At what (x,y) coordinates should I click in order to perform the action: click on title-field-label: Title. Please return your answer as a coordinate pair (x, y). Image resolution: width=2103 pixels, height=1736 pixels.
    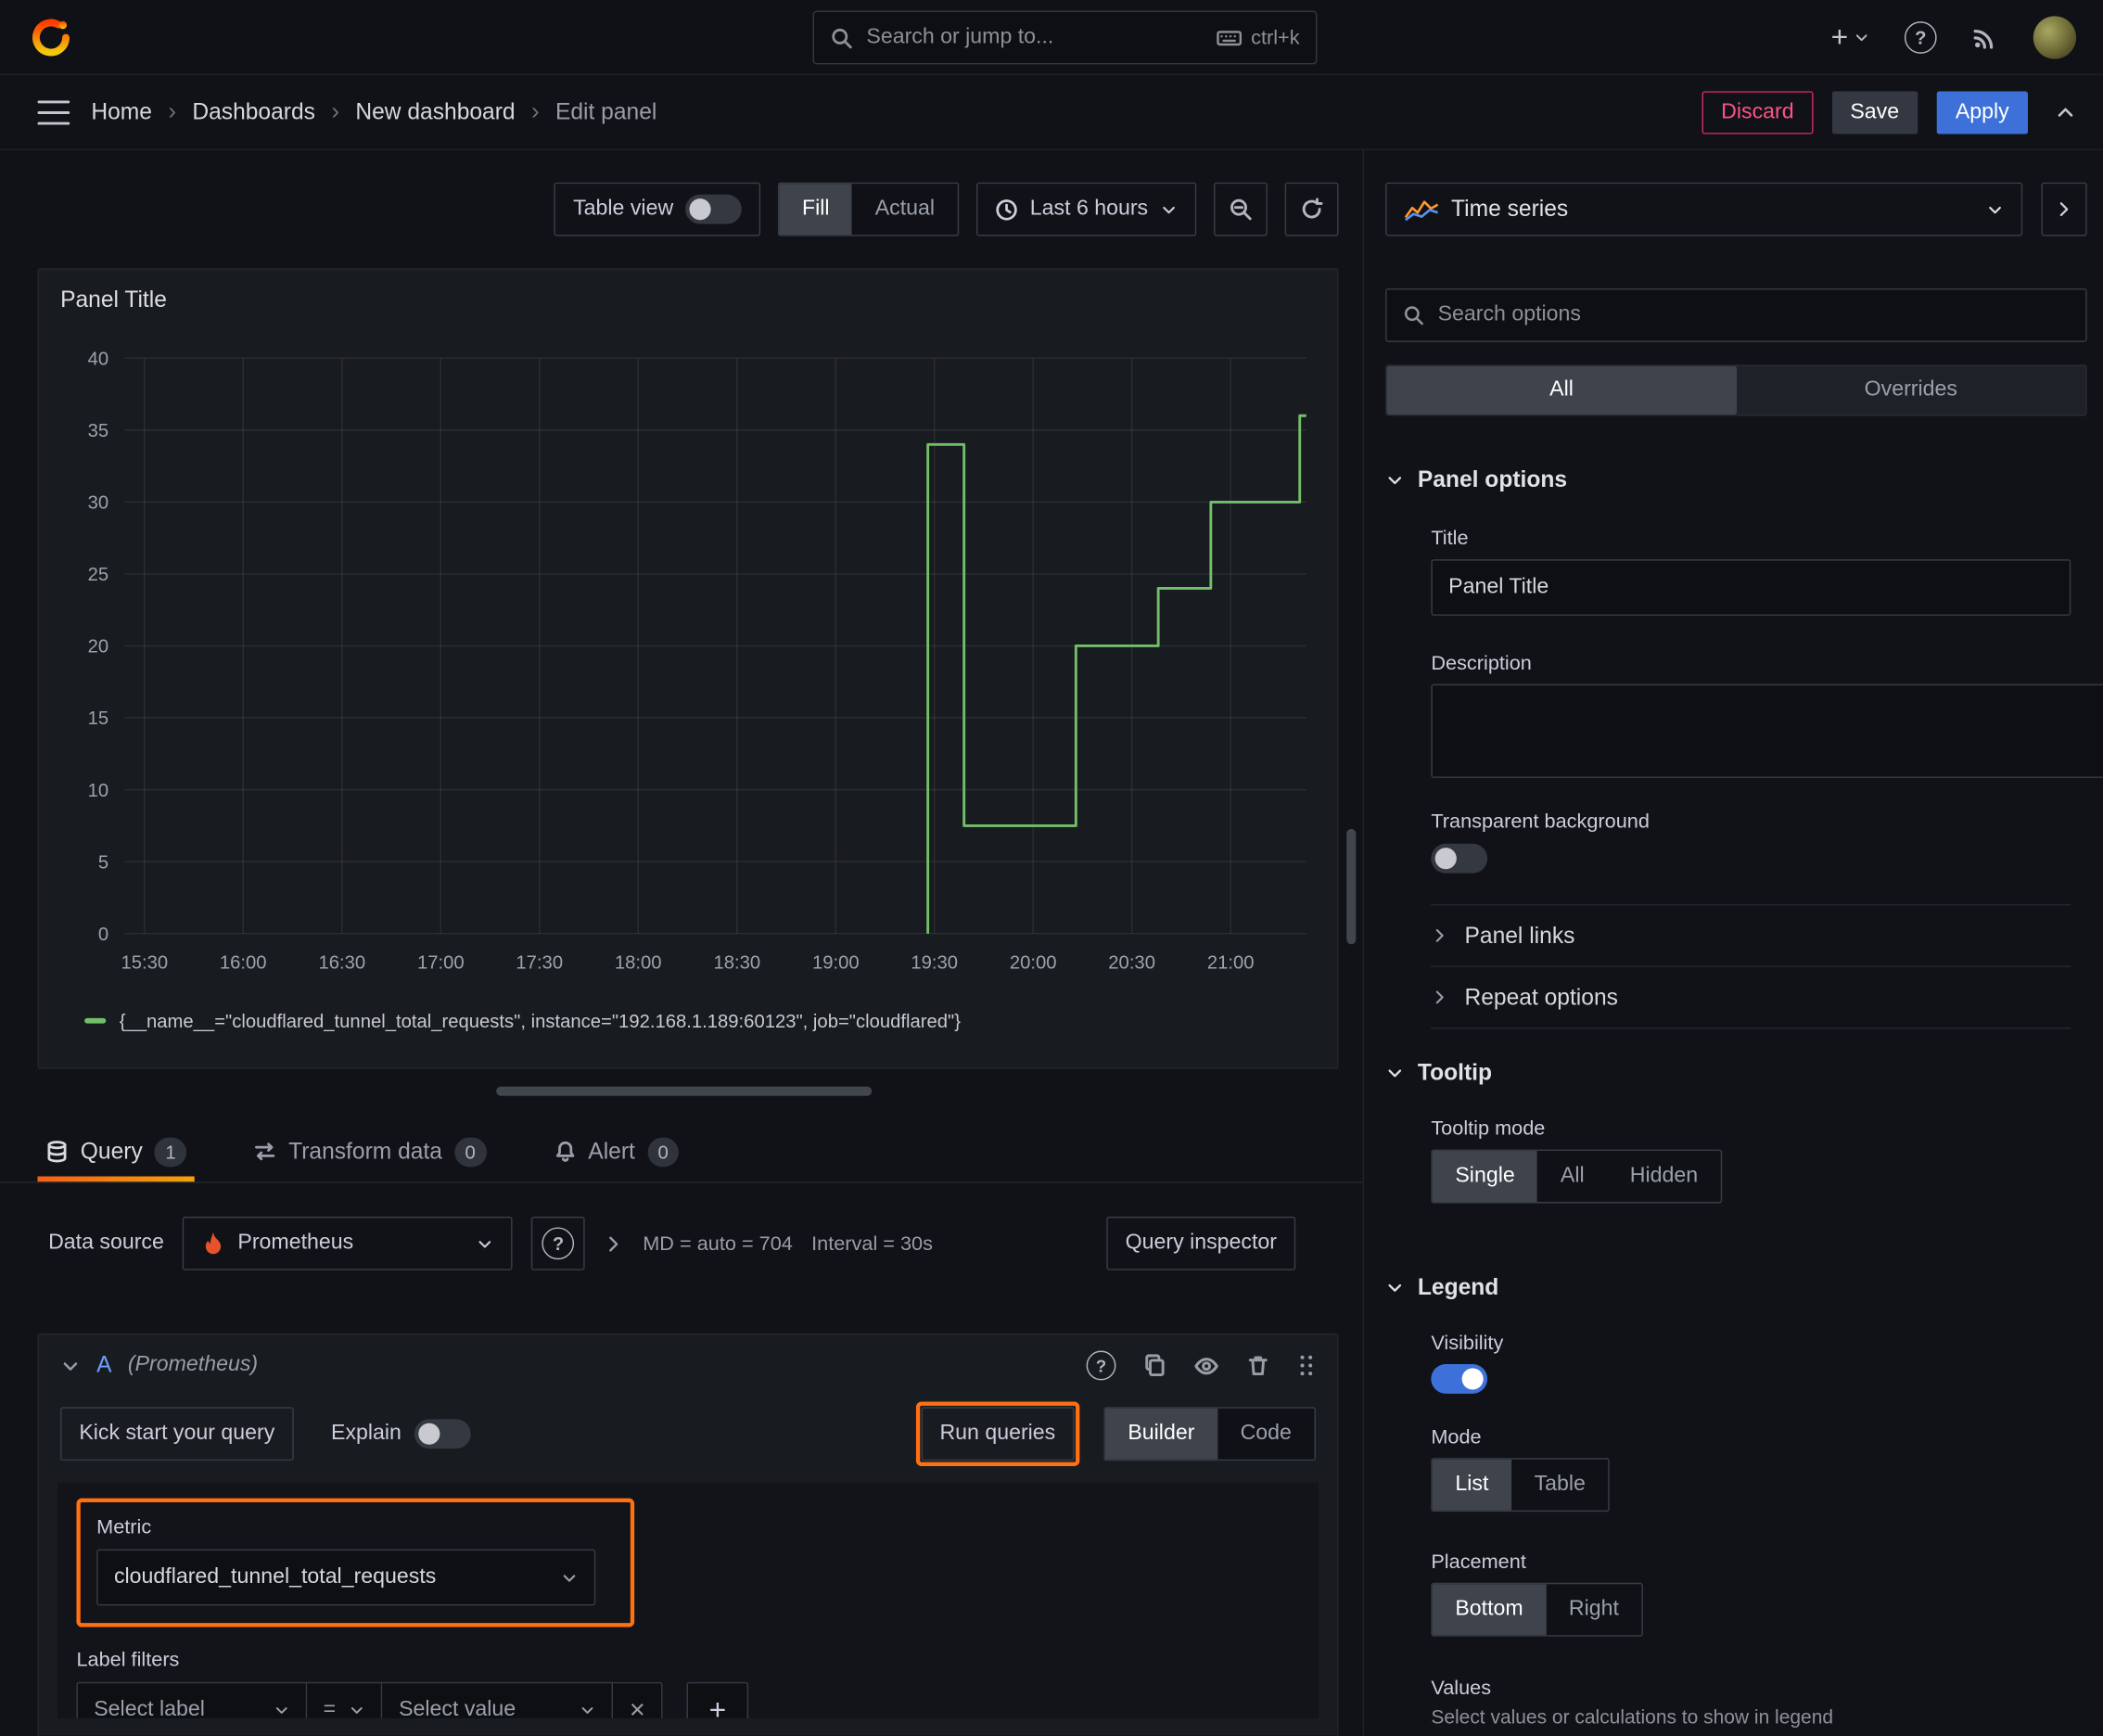
    Looking at the image, I should click on (1450, 539).